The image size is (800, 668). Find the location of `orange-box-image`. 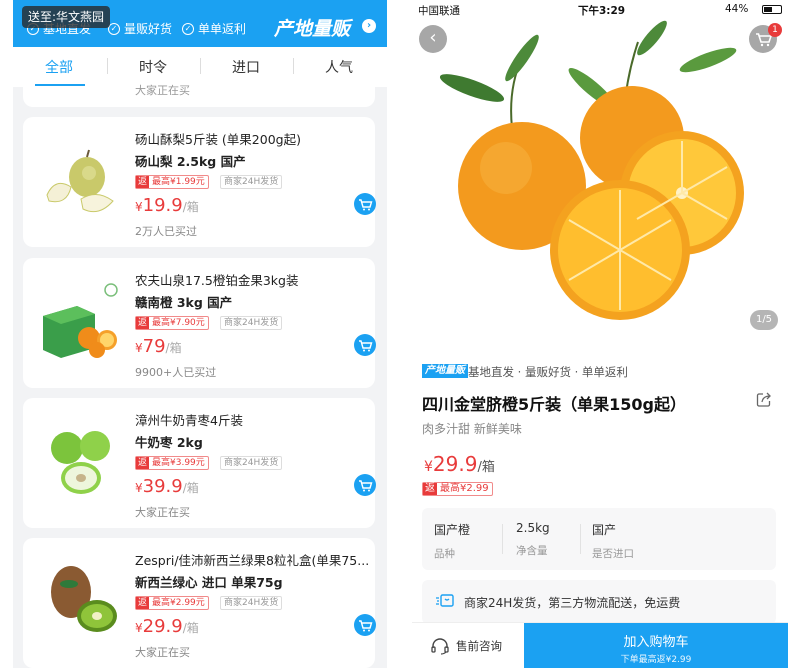

orange-box-image is located at coordinates (80, 320).